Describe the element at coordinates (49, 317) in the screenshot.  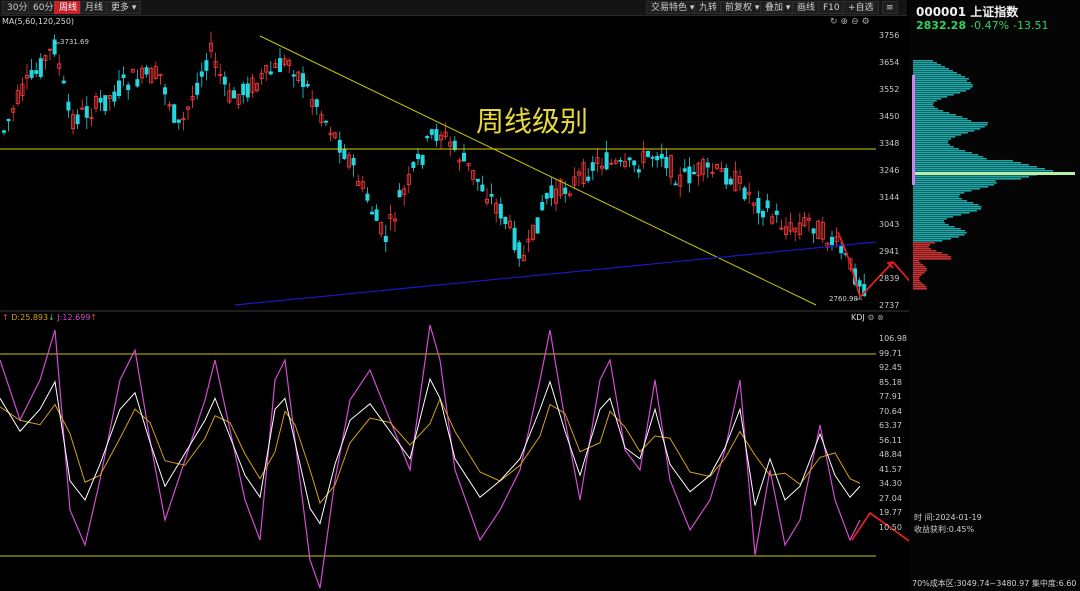
I see `kdj-legend: ↑ D:25.893↓ J:12.699↑` at that location.